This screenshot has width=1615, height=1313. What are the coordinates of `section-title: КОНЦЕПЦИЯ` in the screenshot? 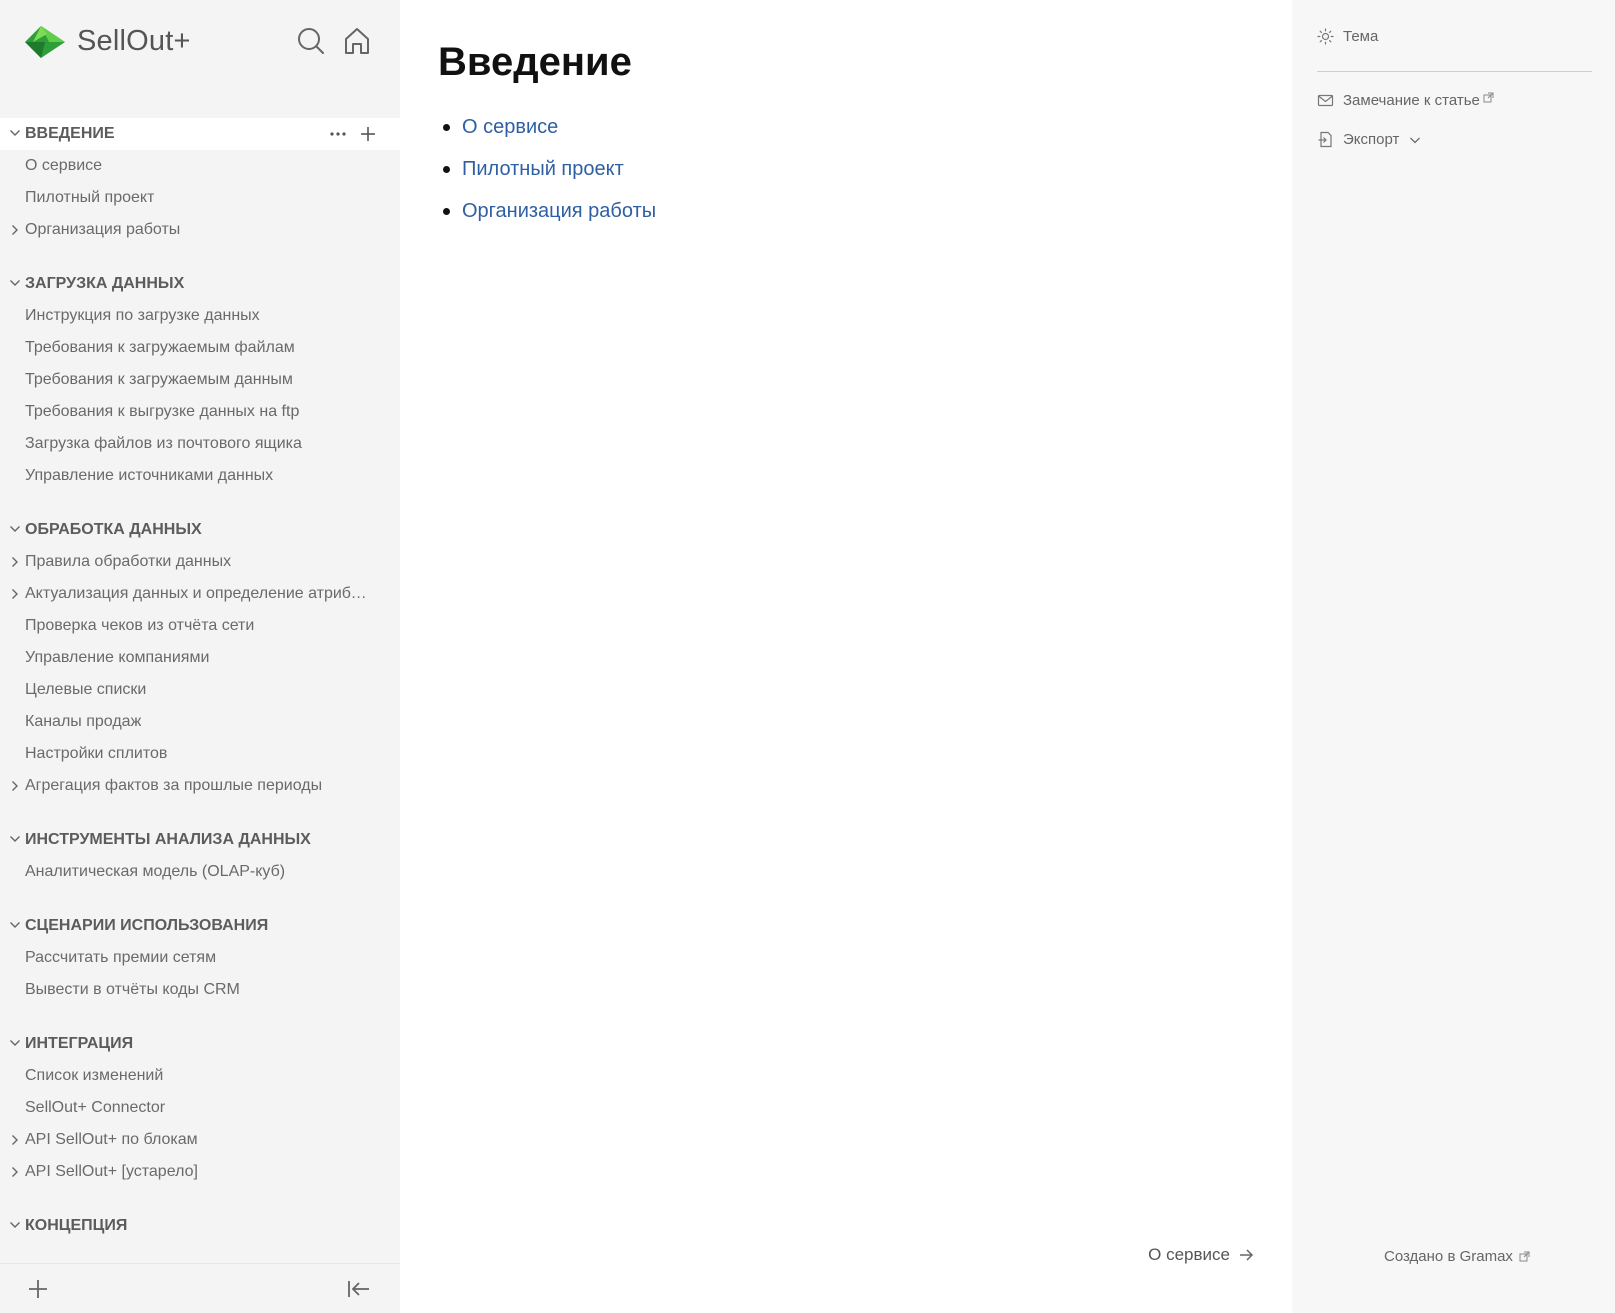 It's located at (76, 1225).